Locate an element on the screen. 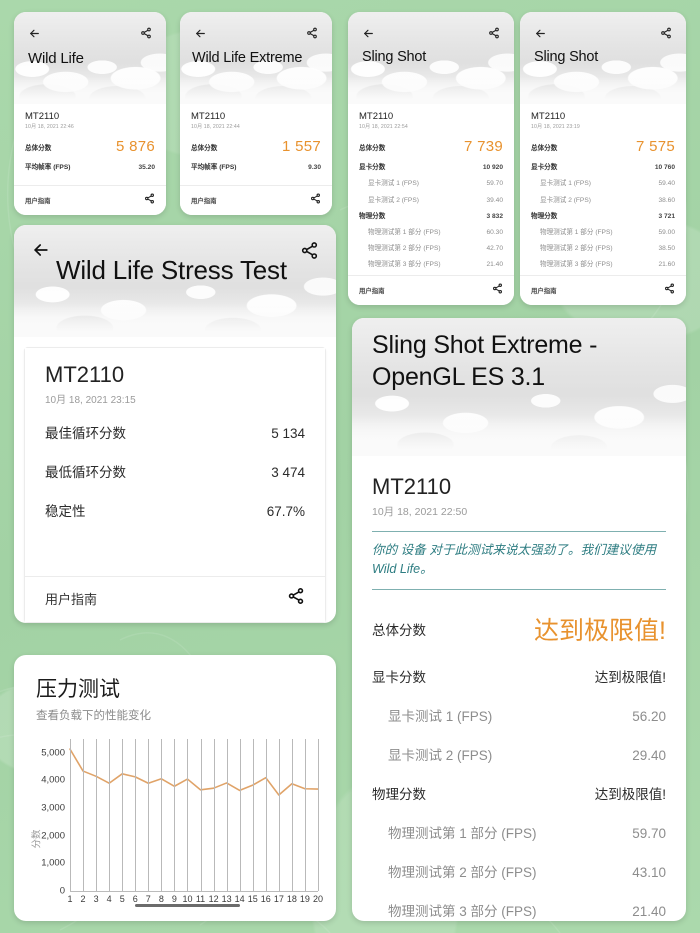 The width and height of the screenshot is (700, 933). overall-score-value: 达到极限值! is located at coordinates (600, 631).